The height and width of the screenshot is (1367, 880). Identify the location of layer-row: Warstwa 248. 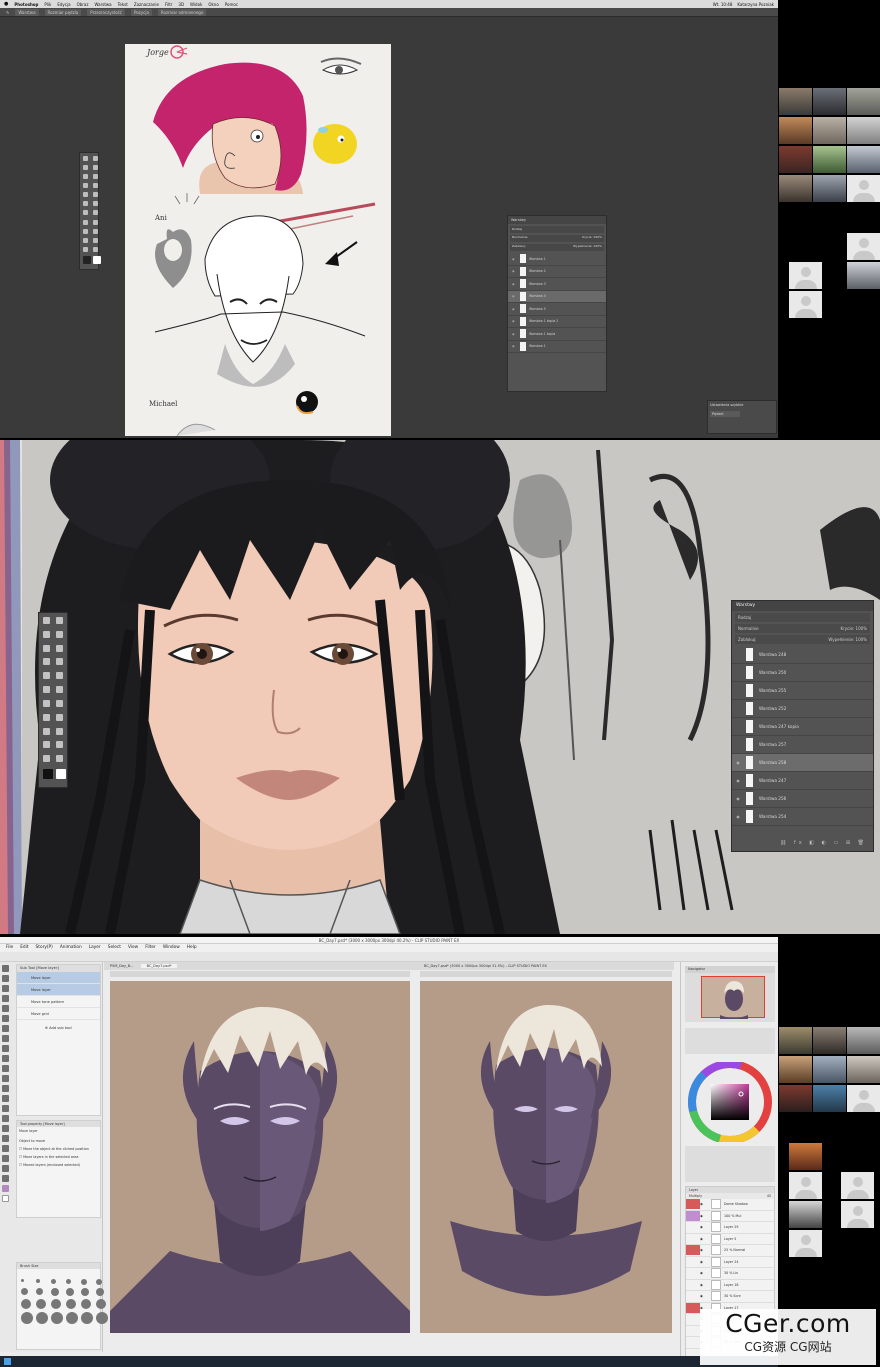
(802, 655).